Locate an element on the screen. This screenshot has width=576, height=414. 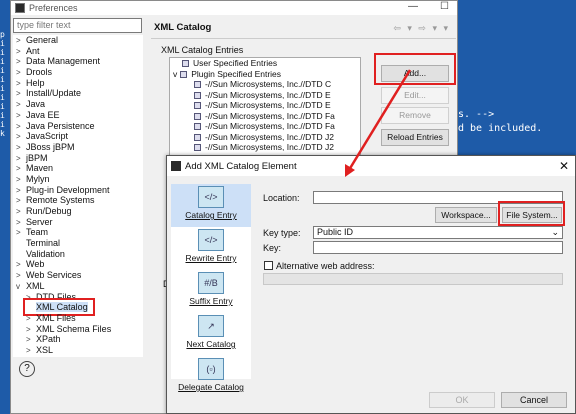
filter-input: type filter text is located at coordinates (77, 25).